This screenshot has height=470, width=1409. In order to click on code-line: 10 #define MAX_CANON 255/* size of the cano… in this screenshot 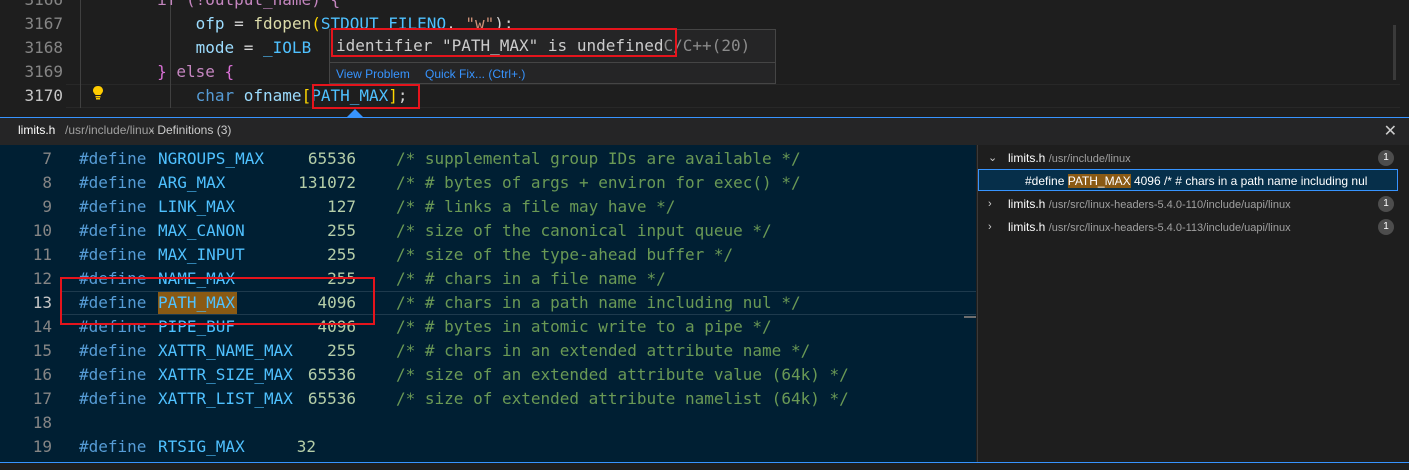, I will do `click(488, 231)`.